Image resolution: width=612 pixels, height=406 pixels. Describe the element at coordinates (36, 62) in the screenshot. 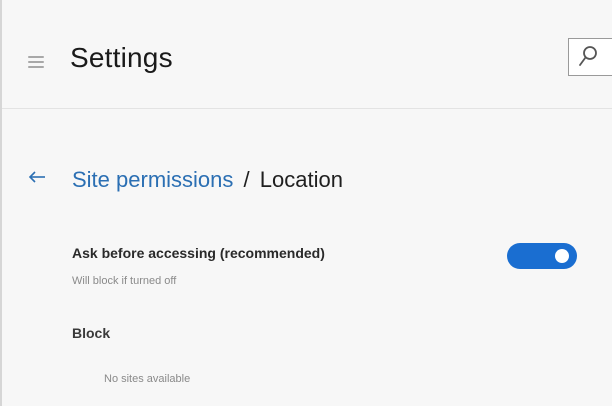

I see `hamburger-menu-icon` at that location.